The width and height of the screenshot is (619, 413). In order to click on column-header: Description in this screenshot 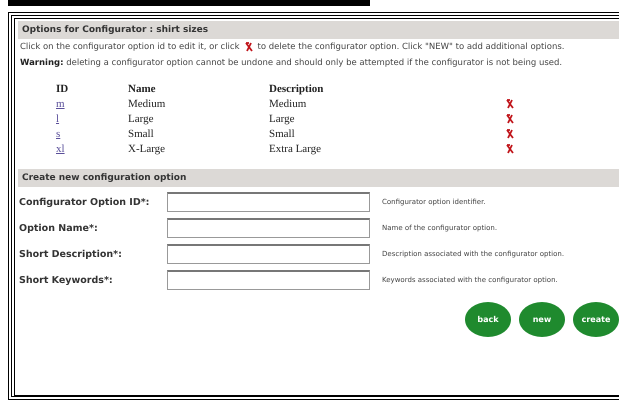, I will do `click(296, 89)`.